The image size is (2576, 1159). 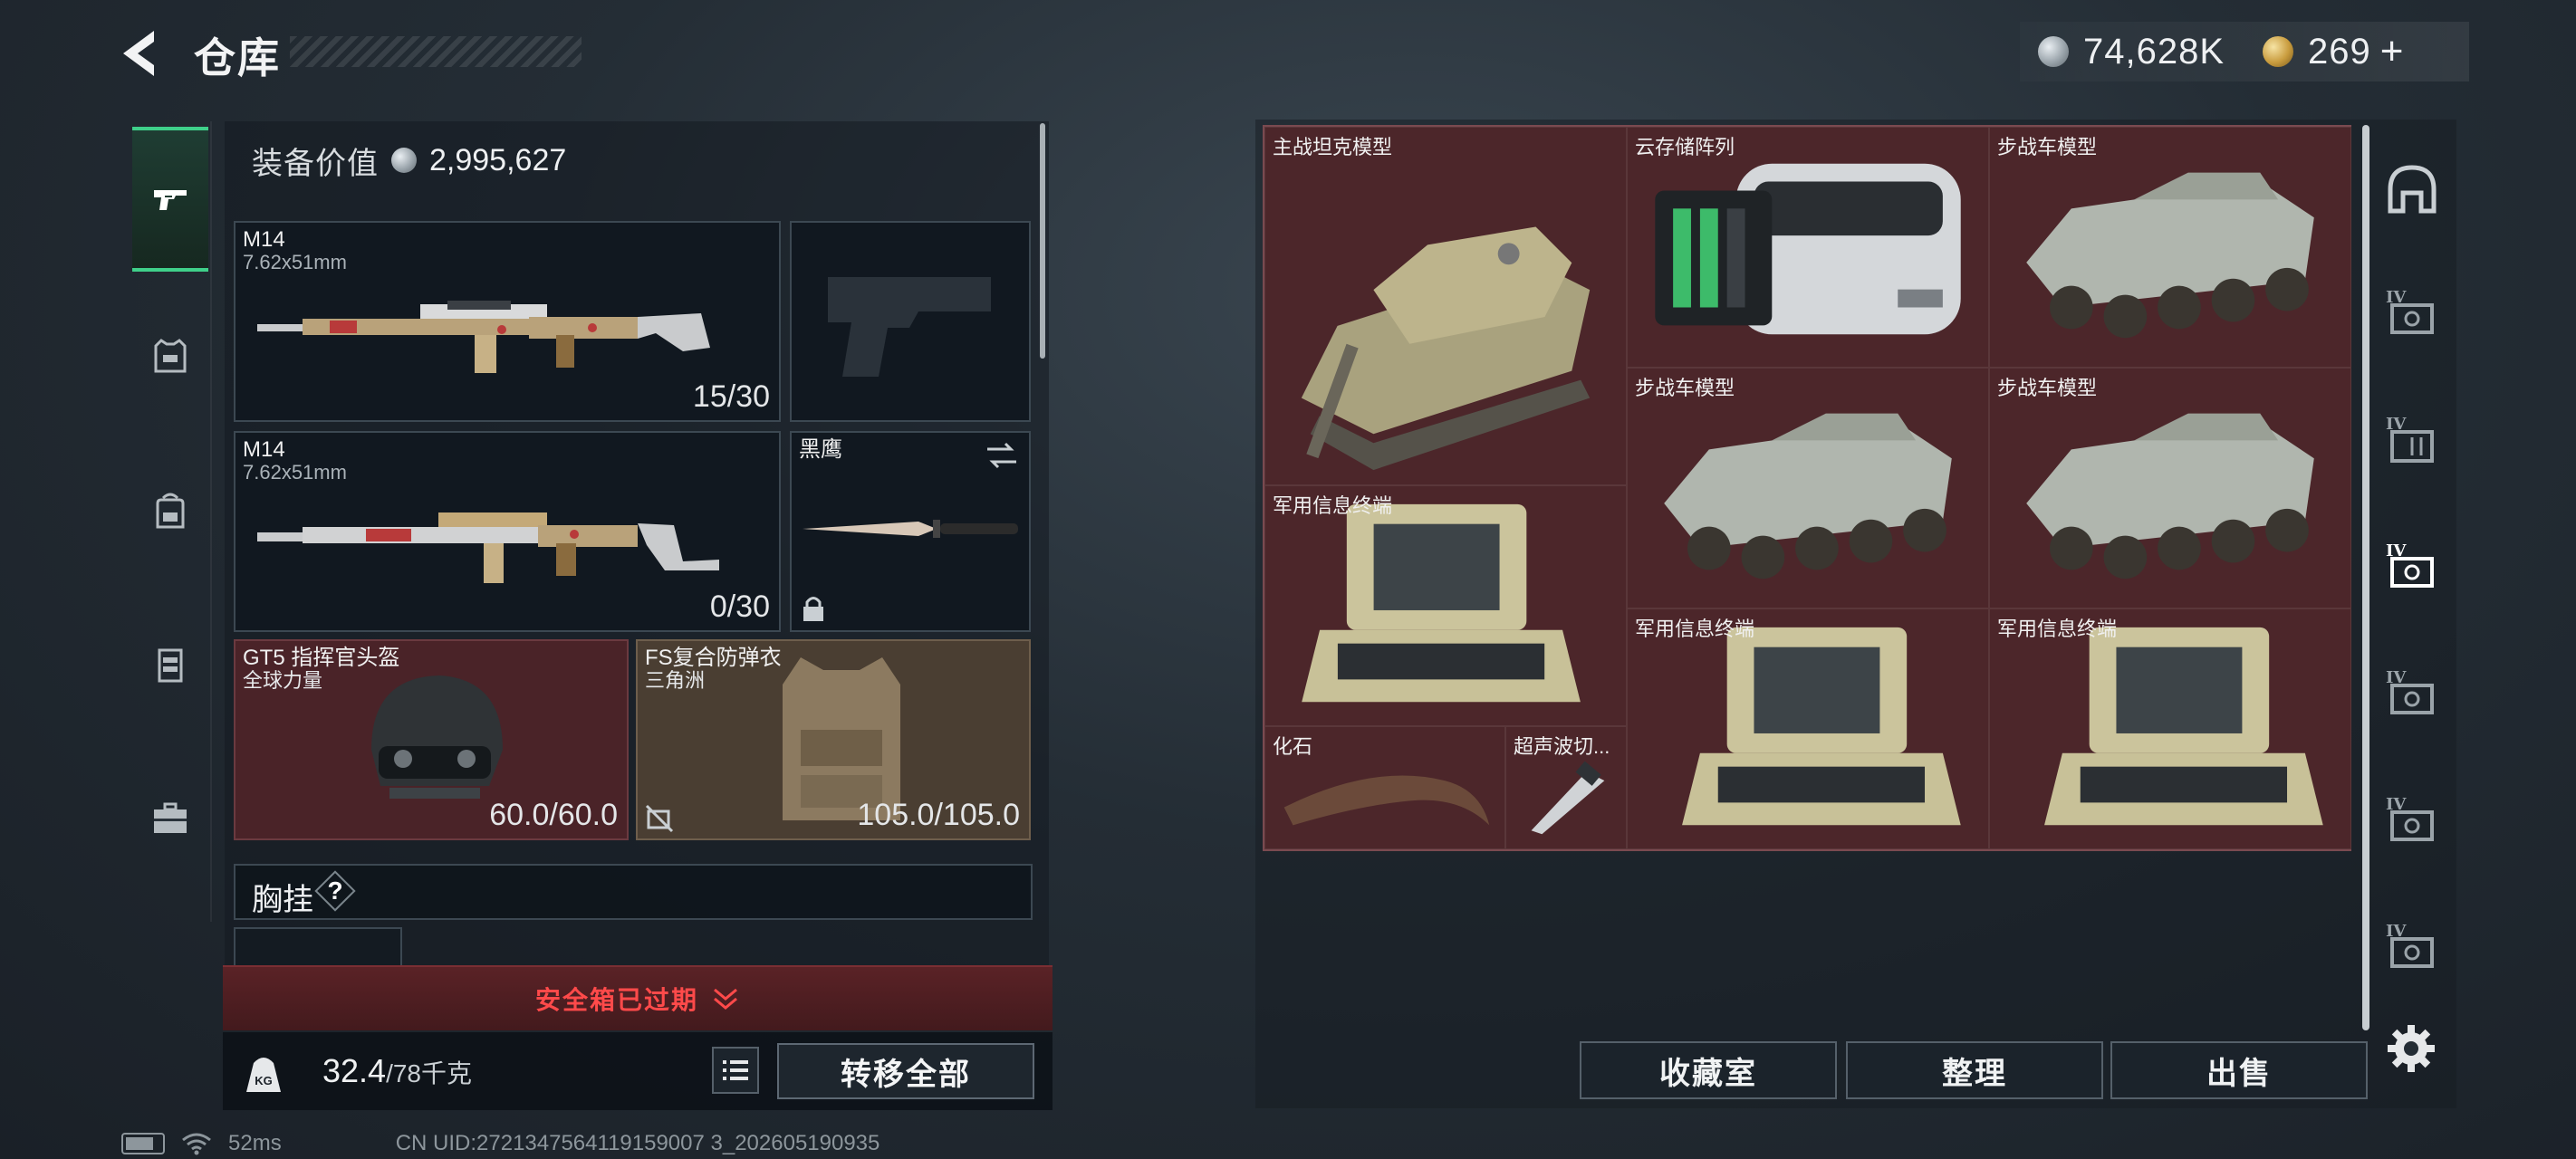 What do you see at coordinates (354, 1070) in the screenshot?
I see `weight-current: 32.4` at bounding box center [354, 1070].